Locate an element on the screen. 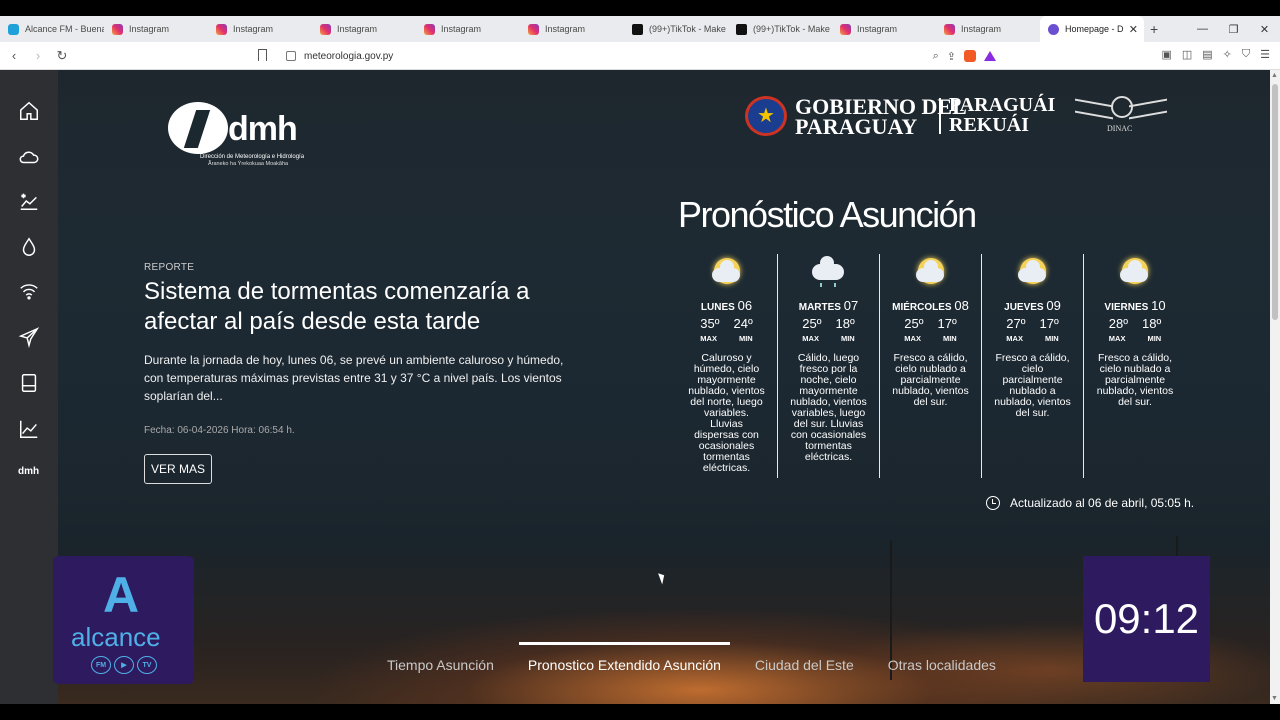  temp-max: 35º is located at coordinates (710, 323).